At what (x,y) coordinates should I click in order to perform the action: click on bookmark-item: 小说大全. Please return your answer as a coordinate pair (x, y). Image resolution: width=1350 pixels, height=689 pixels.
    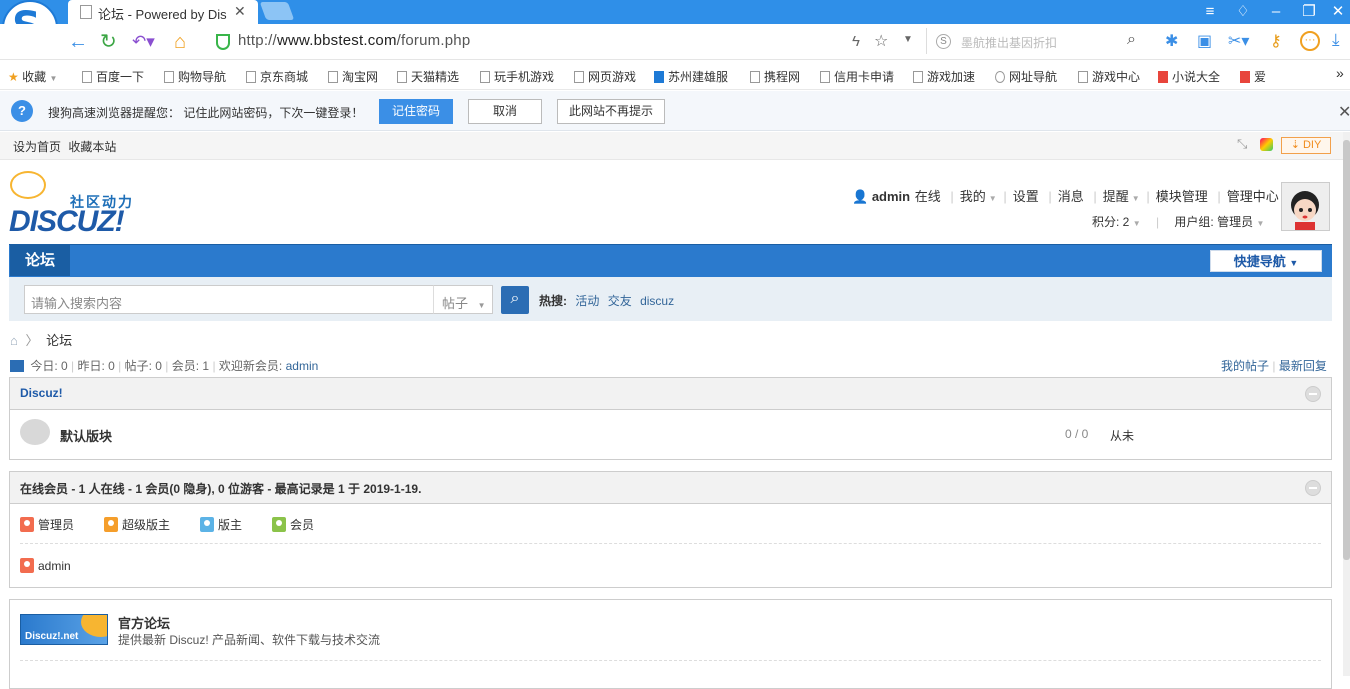
    Looking at the image, I should click on (1189, 76).